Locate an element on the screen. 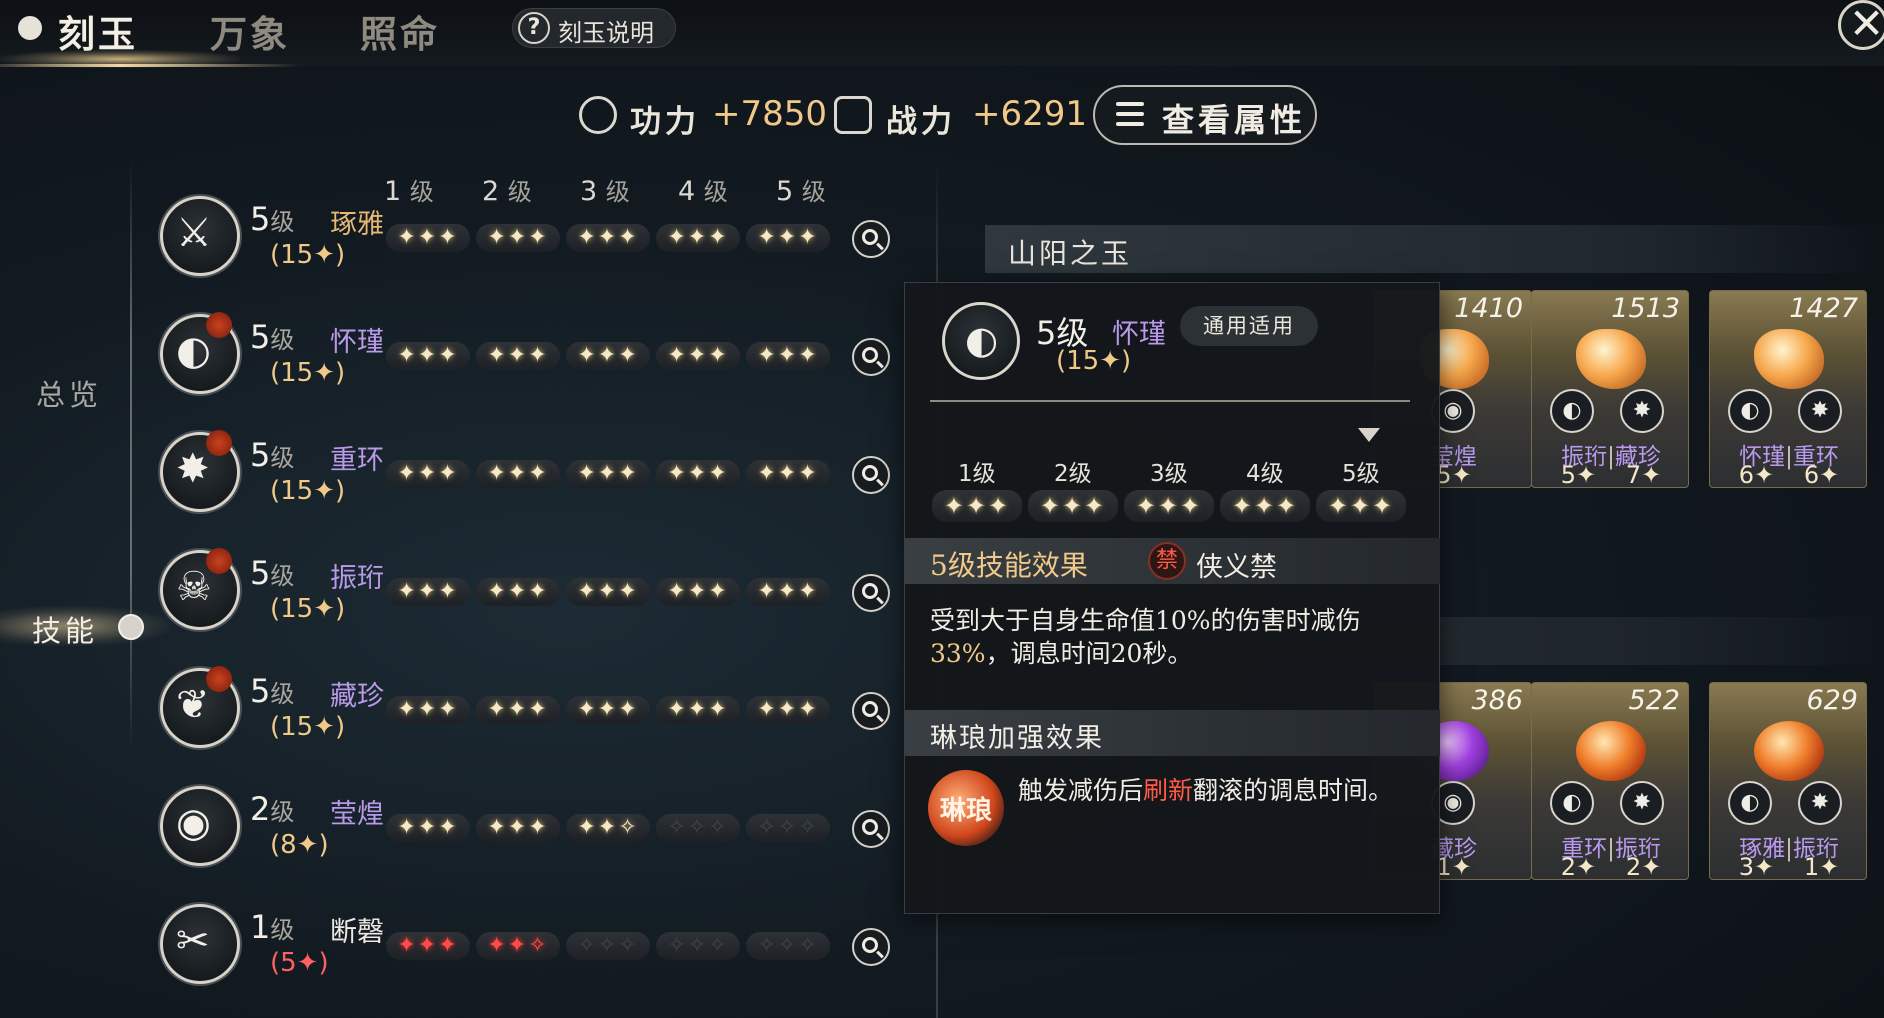  active-tab-underline is located at coordinates (150, 65).